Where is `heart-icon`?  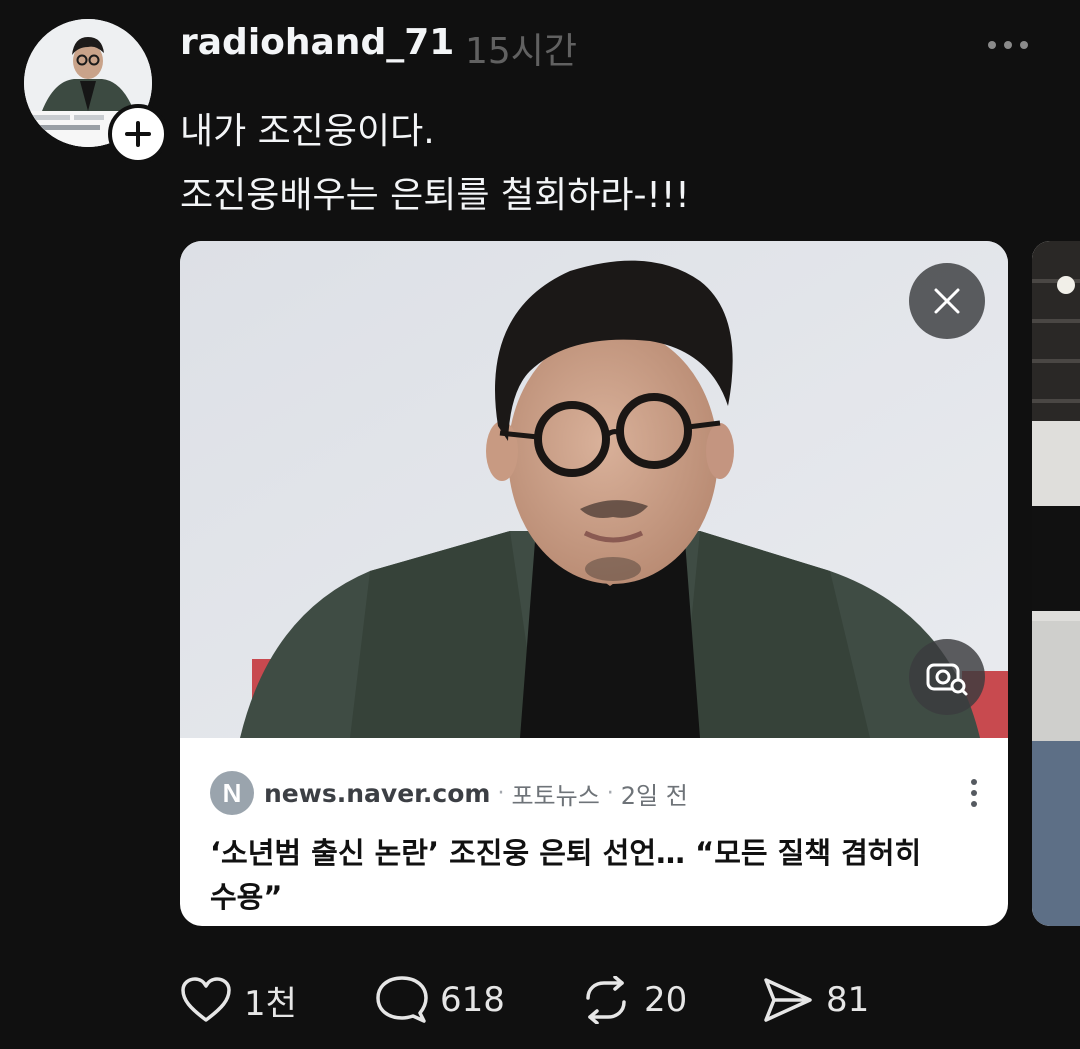
heart-icon is located at coordinates (206, 999).